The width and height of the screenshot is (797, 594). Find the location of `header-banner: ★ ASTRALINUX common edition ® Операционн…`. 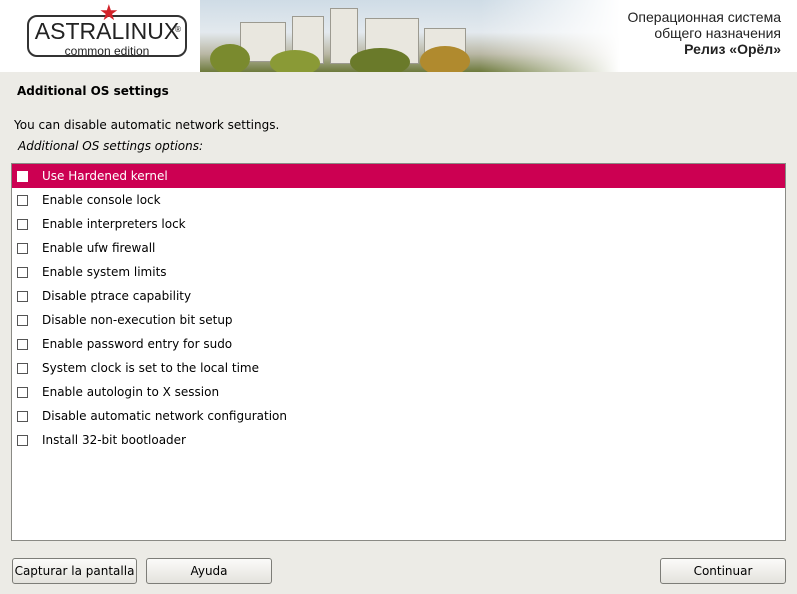

header-banner: ★ ASTRALINUX common edition ® Операционн… is located at coordinates (398, 36).